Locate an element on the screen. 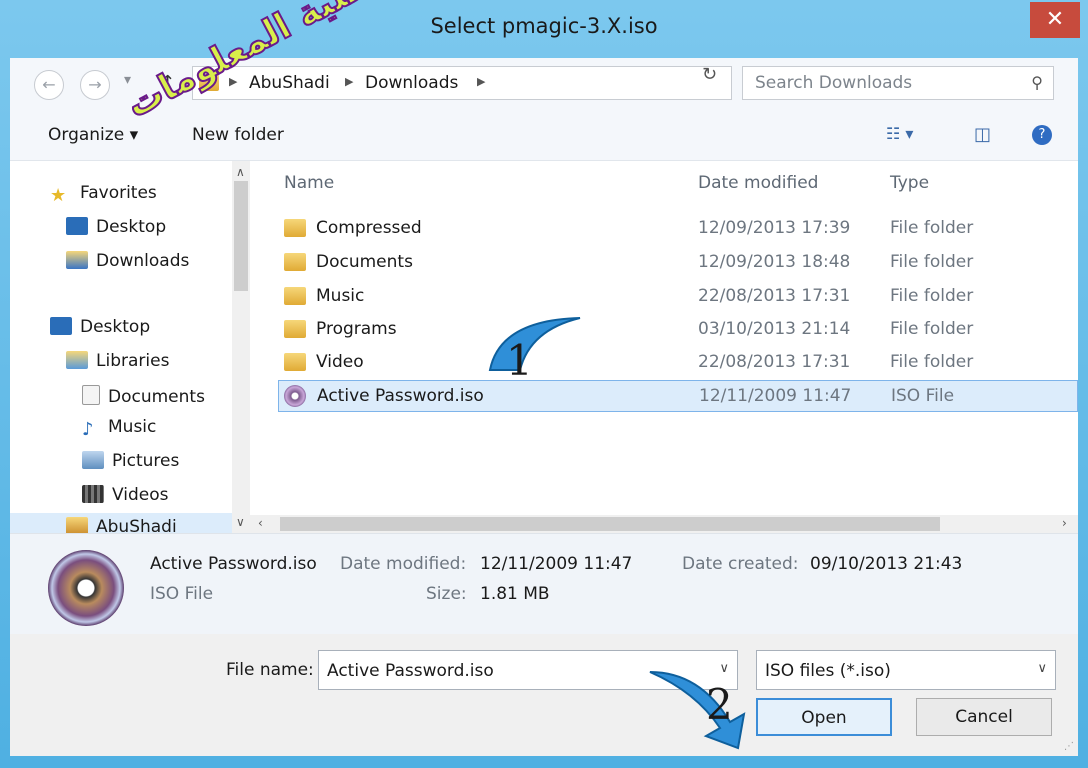 This screenshot has height=768, width=1088. title-bar: Select pmagic-3.X.iso ✕ is located at coordinates (544, 29).